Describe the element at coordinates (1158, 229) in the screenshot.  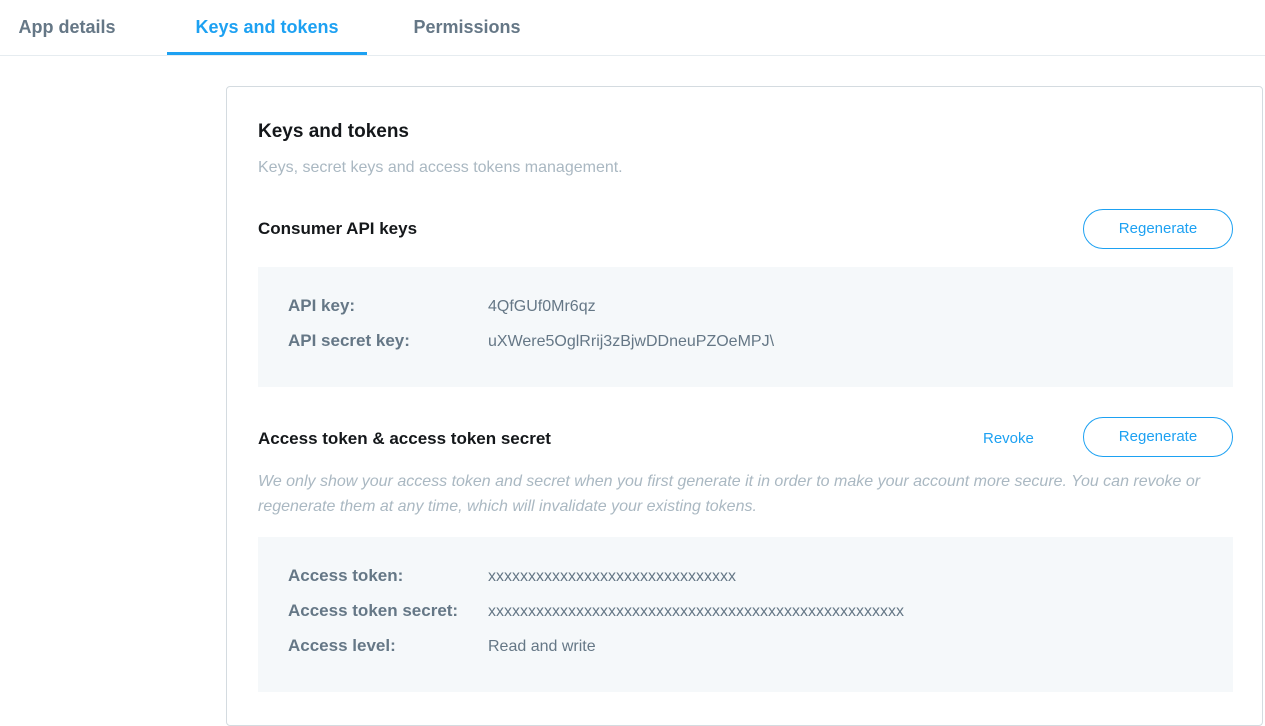
I see `consumer-regenerate-button: Regenerate` at that location.